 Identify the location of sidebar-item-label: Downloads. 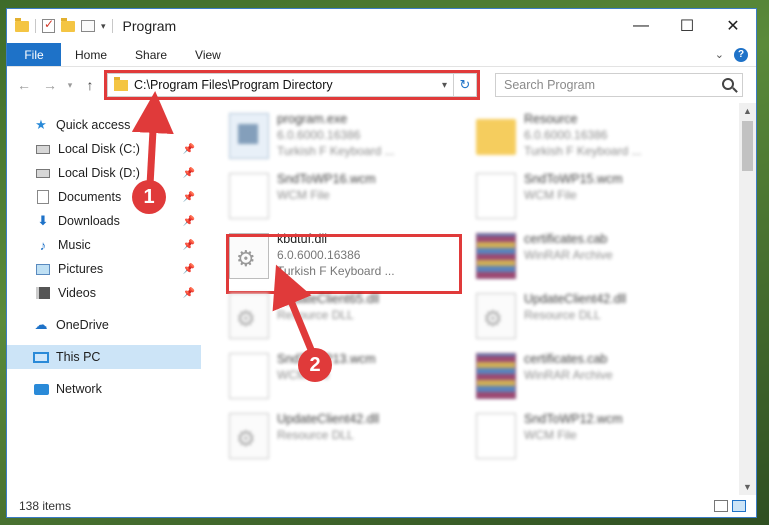
(89, 221).